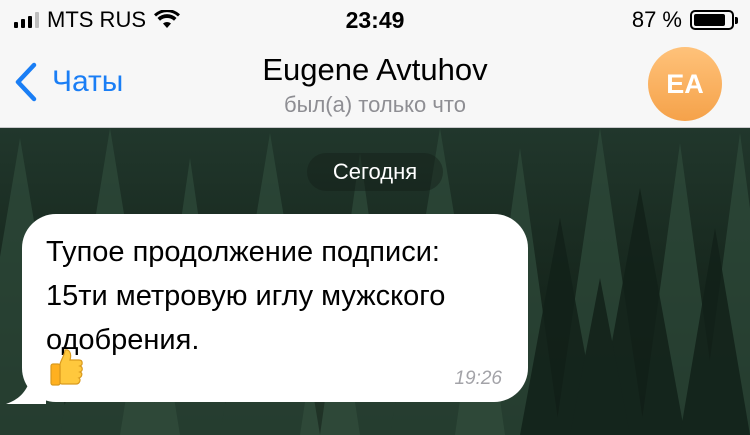  I want to click on date-separator: Сегодня, so click(375, 172).